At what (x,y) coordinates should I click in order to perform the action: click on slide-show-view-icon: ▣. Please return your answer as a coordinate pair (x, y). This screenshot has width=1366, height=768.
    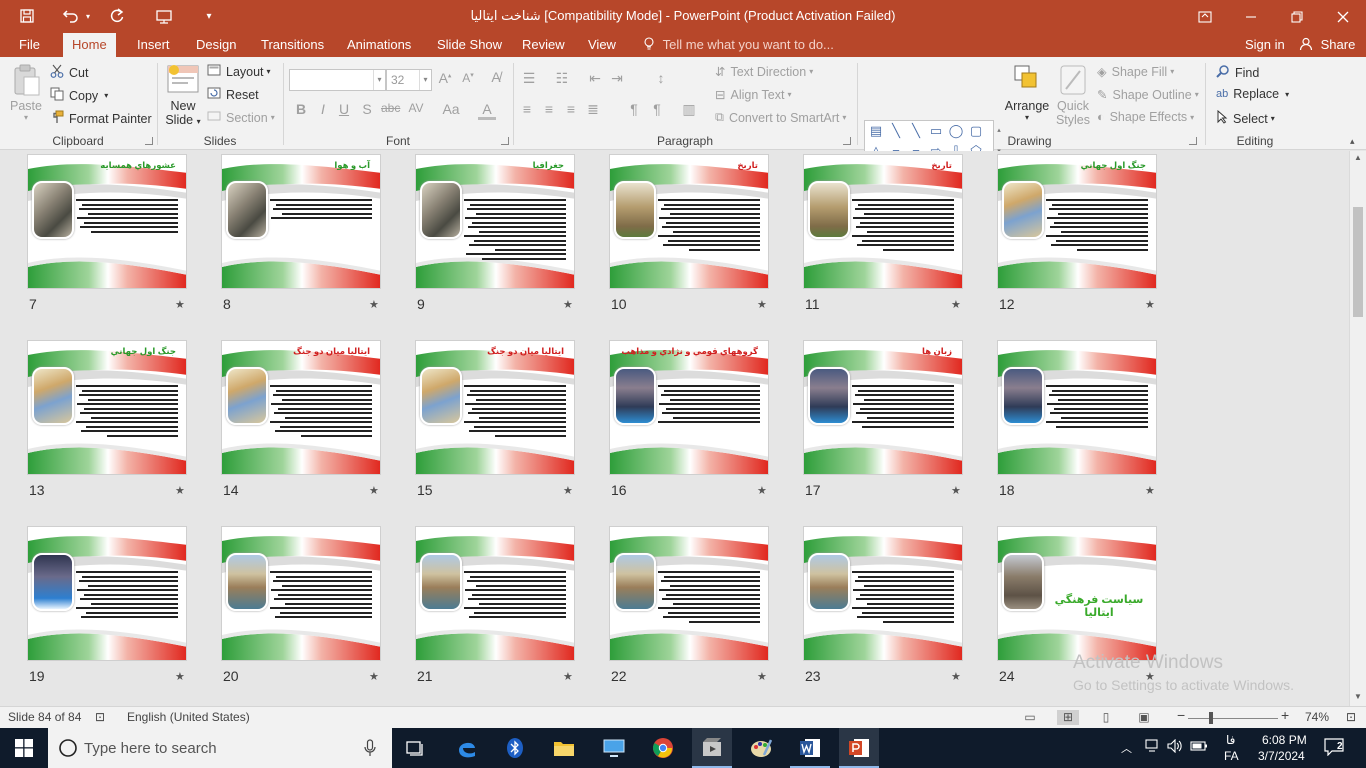
    Looking at the image, I should click on (1144, 717).